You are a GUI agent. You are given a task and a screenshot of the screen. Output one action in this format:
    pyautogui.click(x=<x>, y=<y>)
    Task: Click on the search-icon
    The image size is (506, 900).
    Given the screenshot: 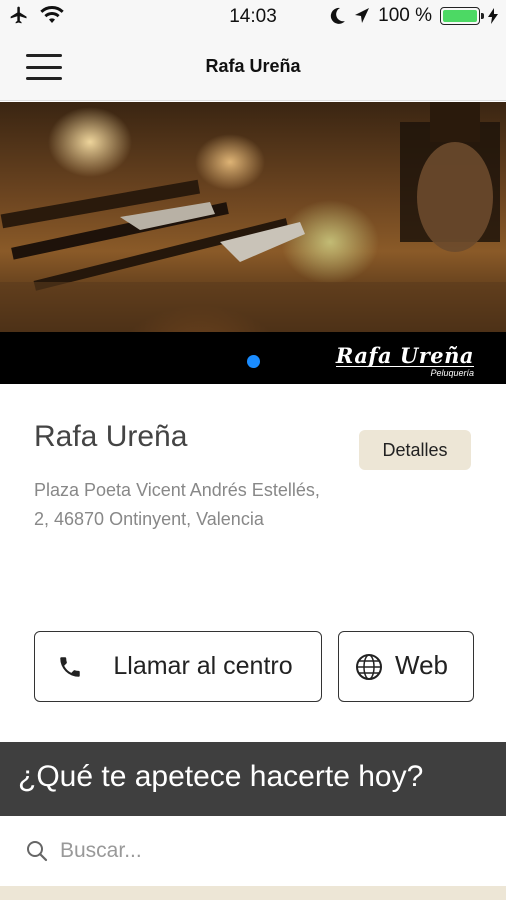 What is the action you would take?
    pyautogui.click(x=37, y=851)
    